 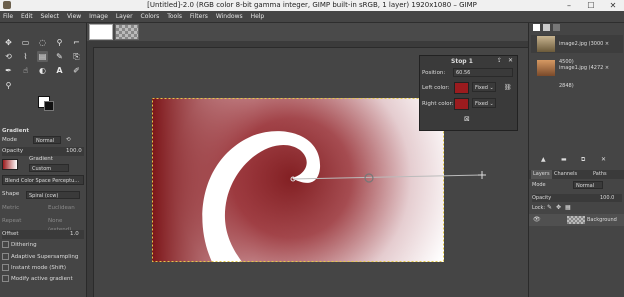 What do you see at coordinates (568, 207) in the screenshot?
I see `lock-alpha-icon: ▦` at bounding box center [568, 207].